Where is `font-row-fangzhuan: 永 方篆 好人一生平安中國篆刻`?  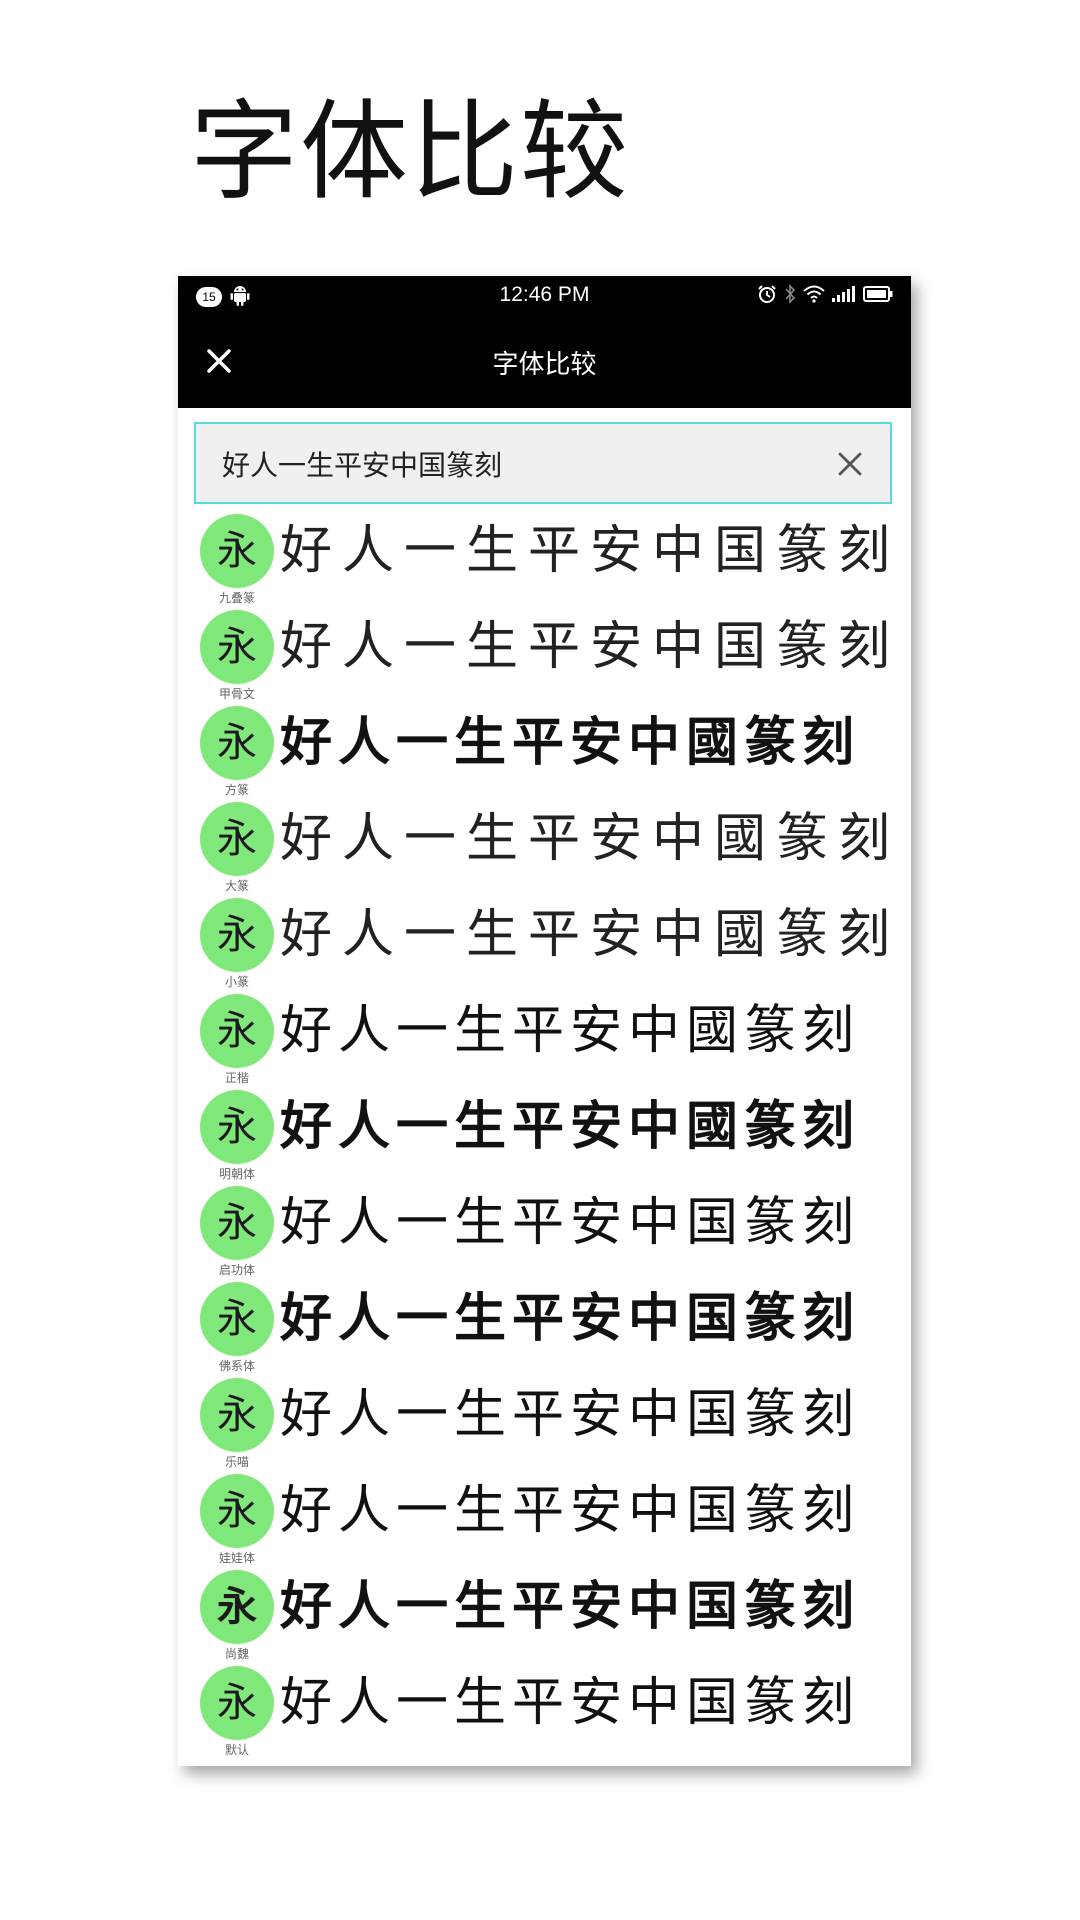 font-row-fangzhuan: 永 方篆 好人一生平安中國篆刻 is located at coordinates (544, 754).